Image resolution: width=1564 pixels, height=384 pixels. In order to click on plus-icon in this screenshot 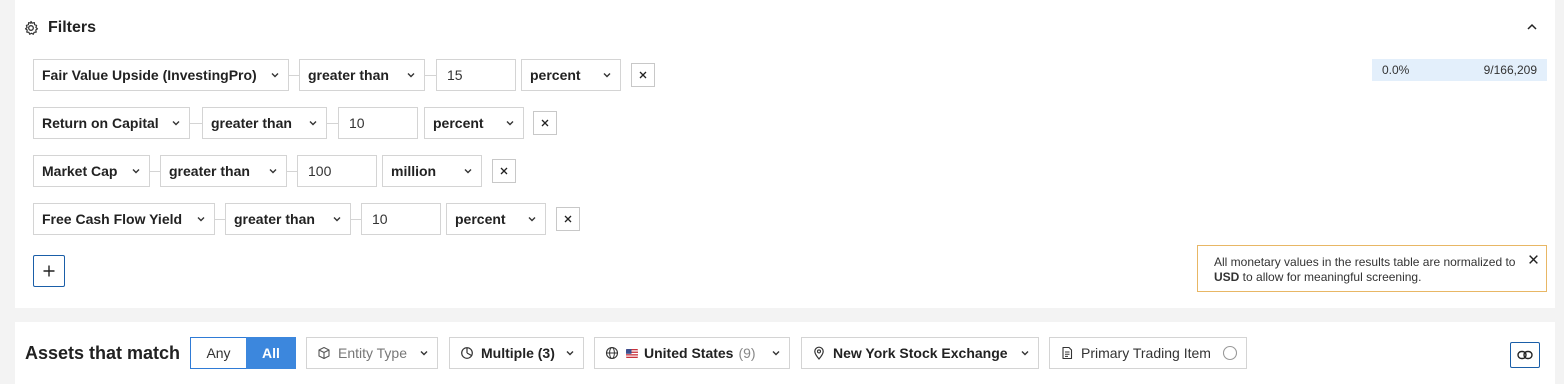, I will do `click(49, 271)`.